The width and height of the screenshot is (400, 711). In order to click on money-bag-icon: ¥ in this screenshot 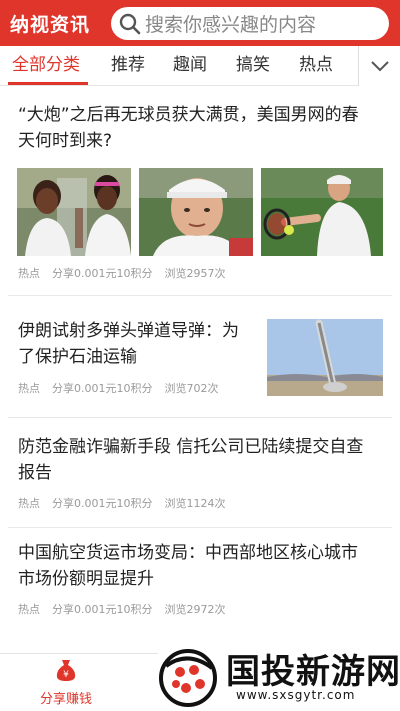, I will do `click(66, 670)`.